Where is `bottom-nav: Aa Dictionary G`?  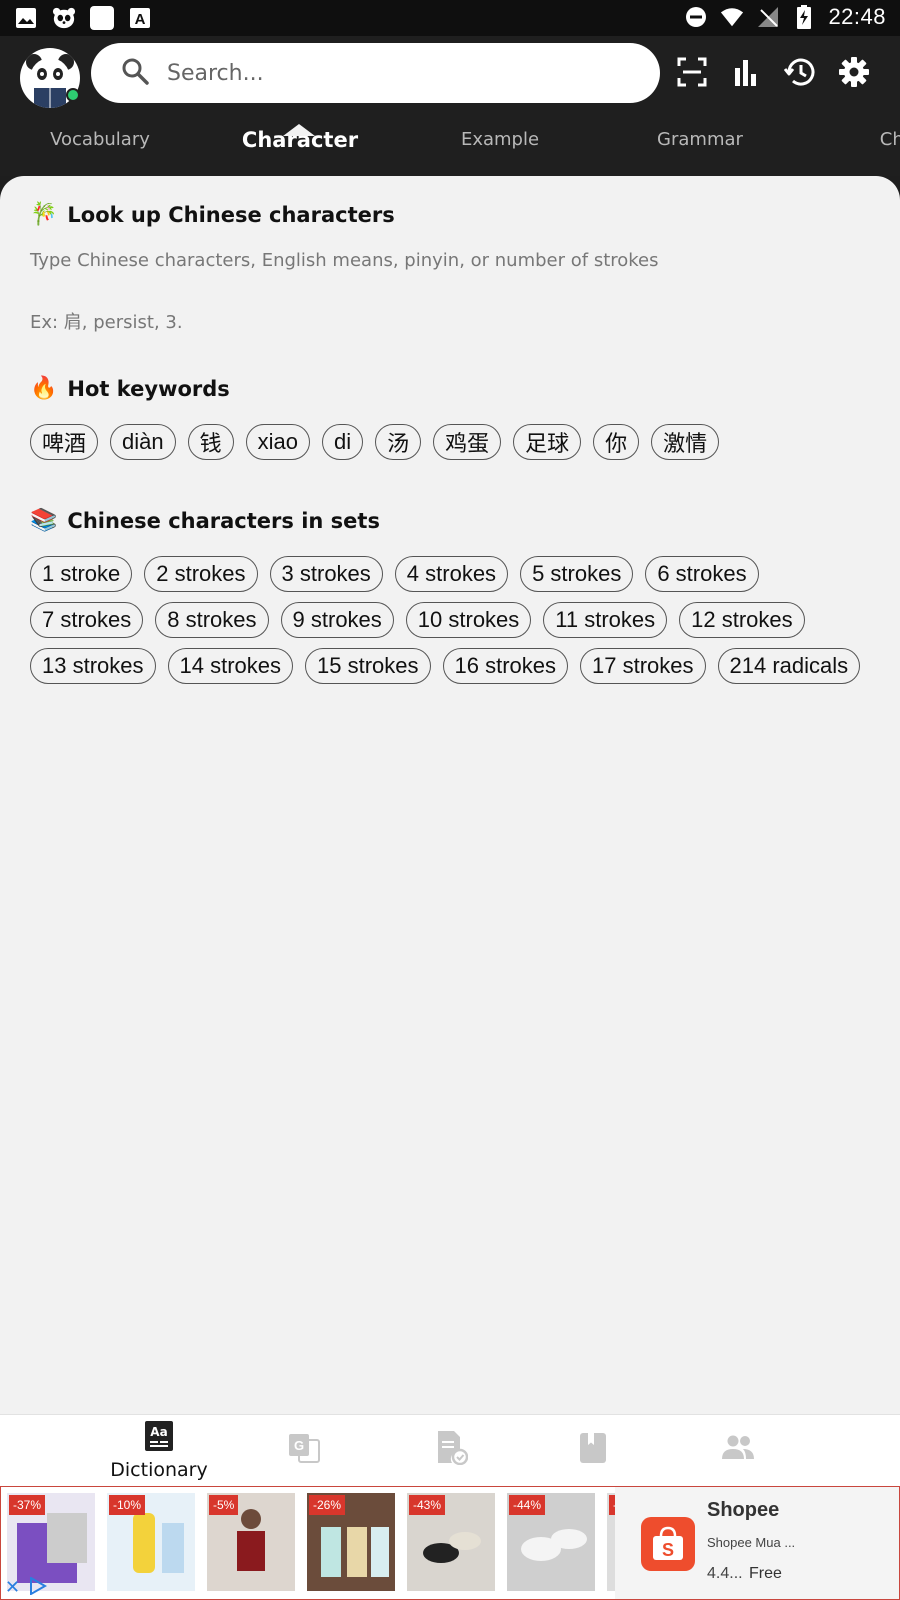 bottom-nav: Aa Dictionary G is located at coordinates (450, 1450).